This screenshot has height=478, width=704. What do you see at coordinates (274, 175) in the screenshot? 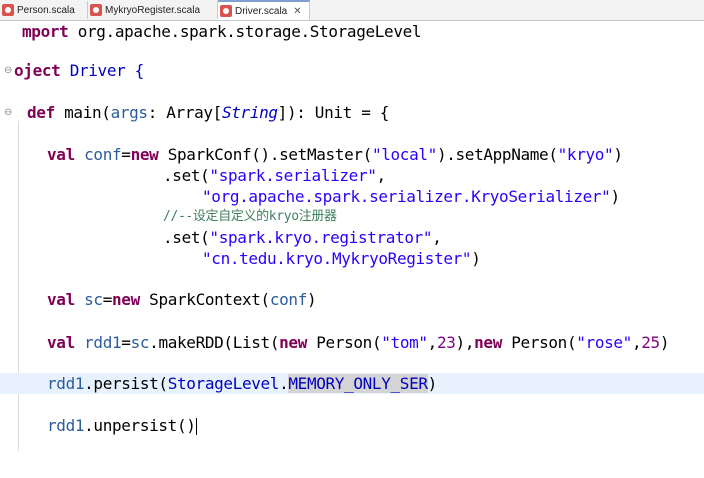
I see `code-line: .set("spark.serializer",` at bounding box center [274, 175].